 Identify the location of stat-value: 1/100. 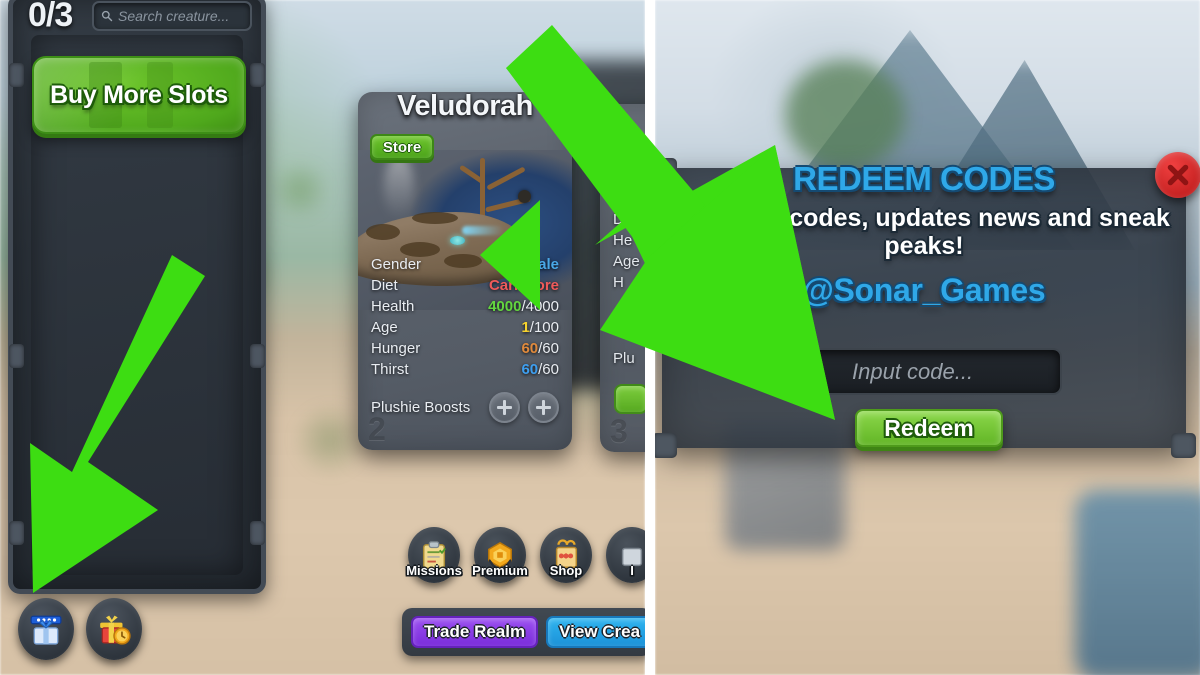
(540, 327).